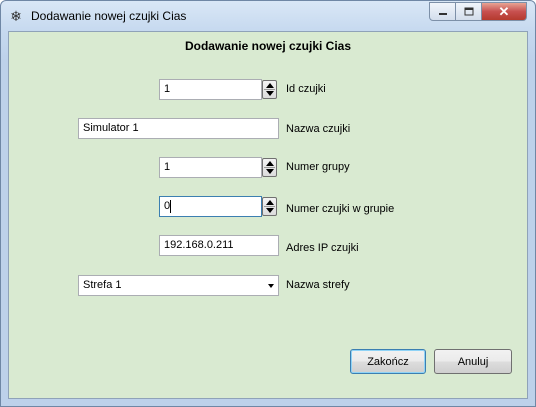  I want to click on close-icon: ✕, so click(504, 11).